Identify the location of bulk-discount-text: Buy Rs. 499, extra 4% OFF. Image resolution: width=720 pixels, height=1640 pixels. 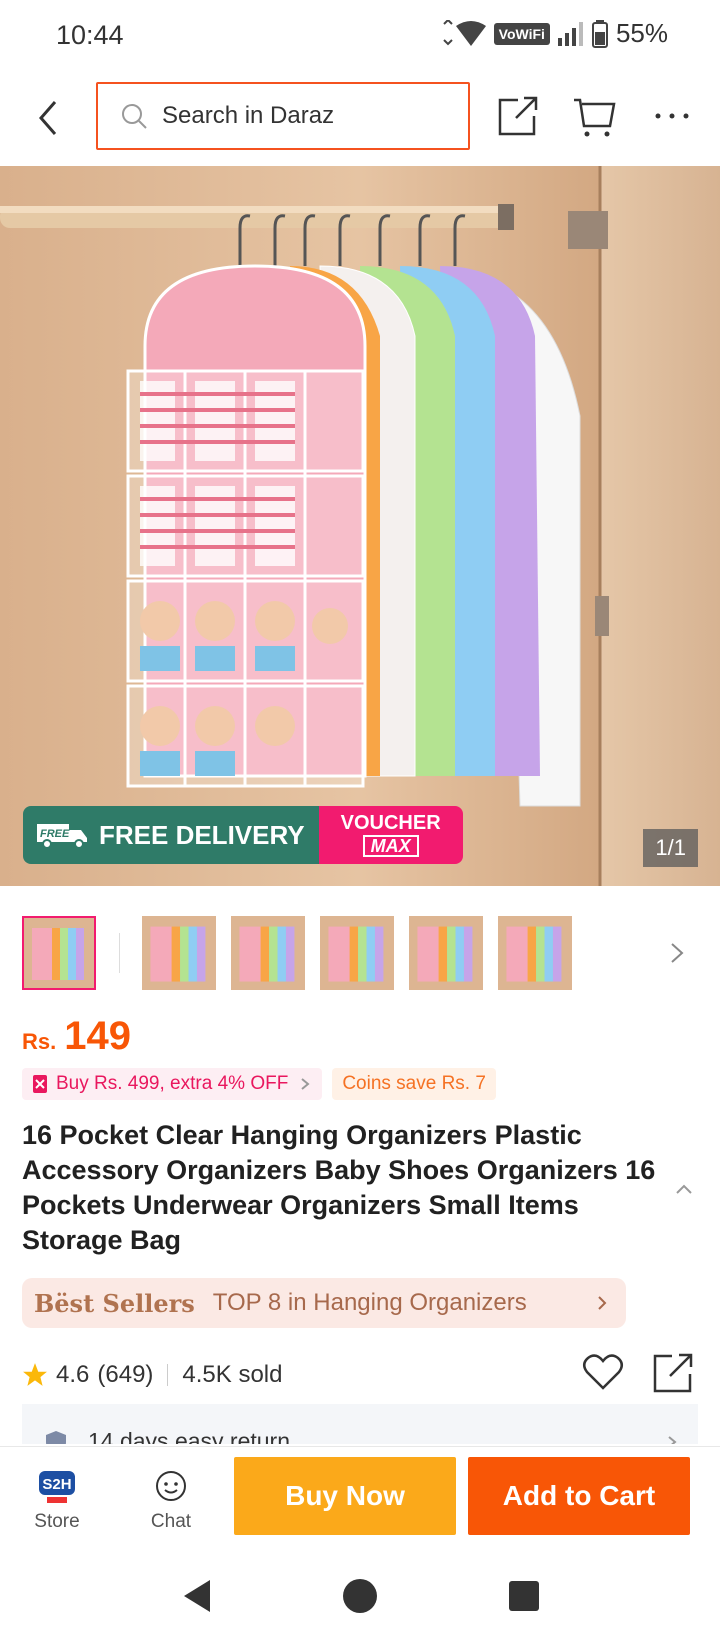
(172, 1083).